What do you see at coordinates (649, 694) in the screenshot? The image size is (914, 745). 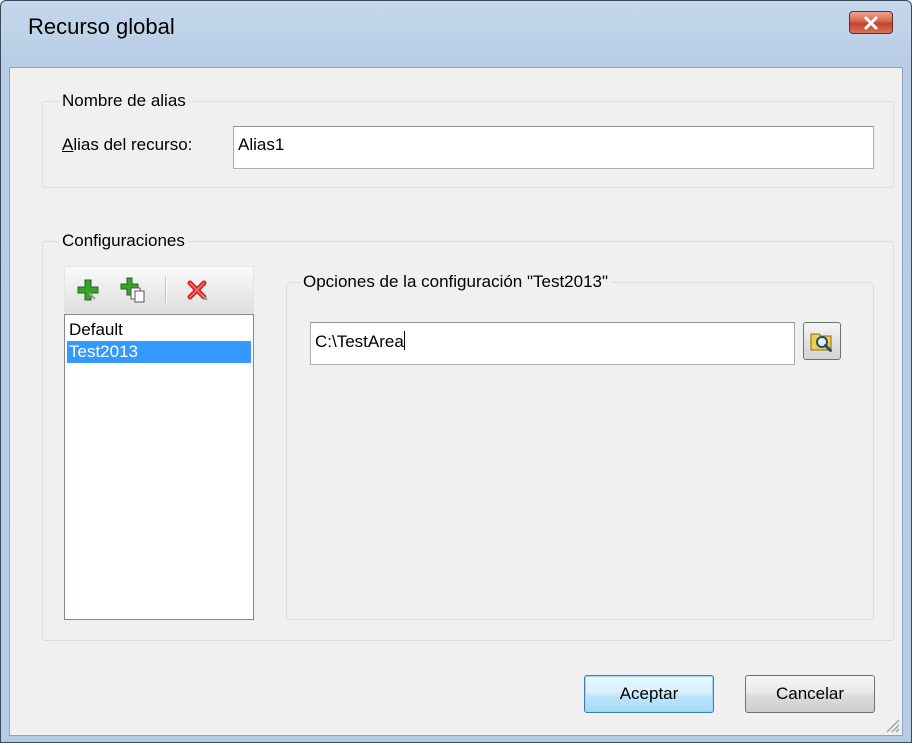 I see `ok-button: Aceptar` at bounding box center [649, 694].